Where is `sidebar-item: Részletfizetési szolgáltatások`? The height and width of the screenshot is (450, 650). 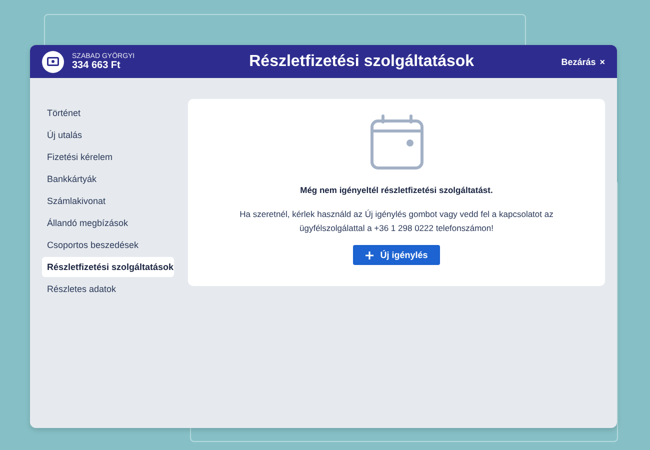 sidebar-item: Részletfizetési szolgáltatások is located at coordinates (108, 267).